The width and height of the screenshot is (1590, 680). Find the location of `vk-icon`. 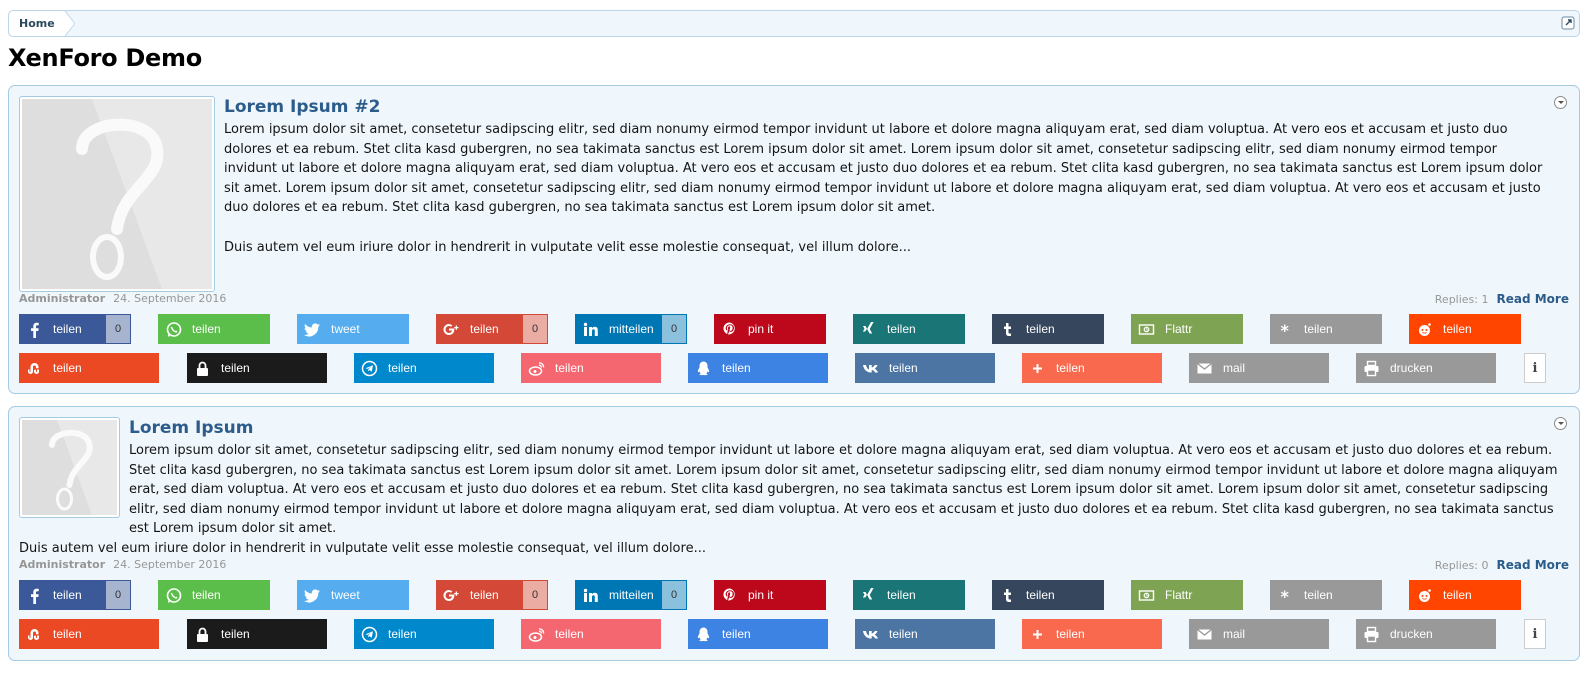

vk-icon is located at coordinates (870, 634).